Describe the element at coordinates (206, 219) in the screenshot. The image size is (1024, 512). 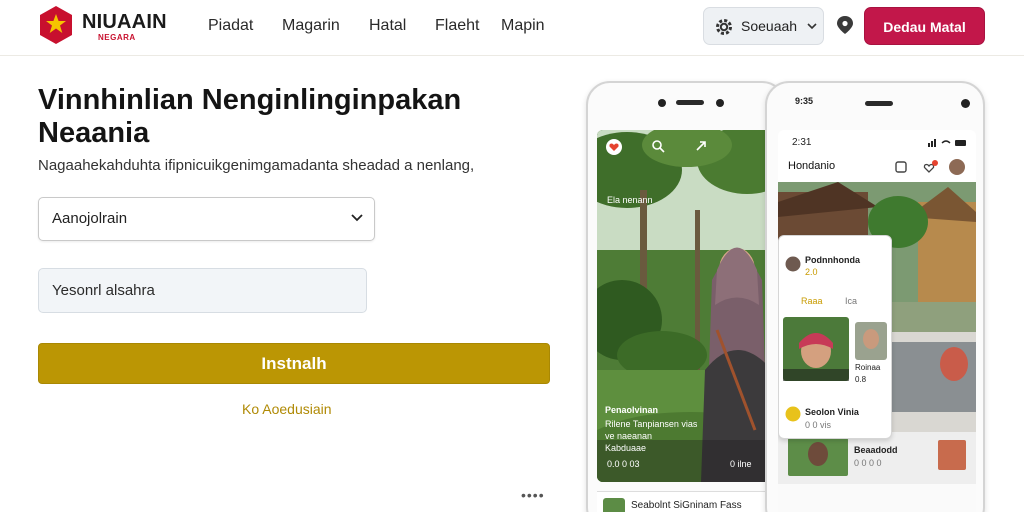
I see `category-select: Aanojolrain` at that location.